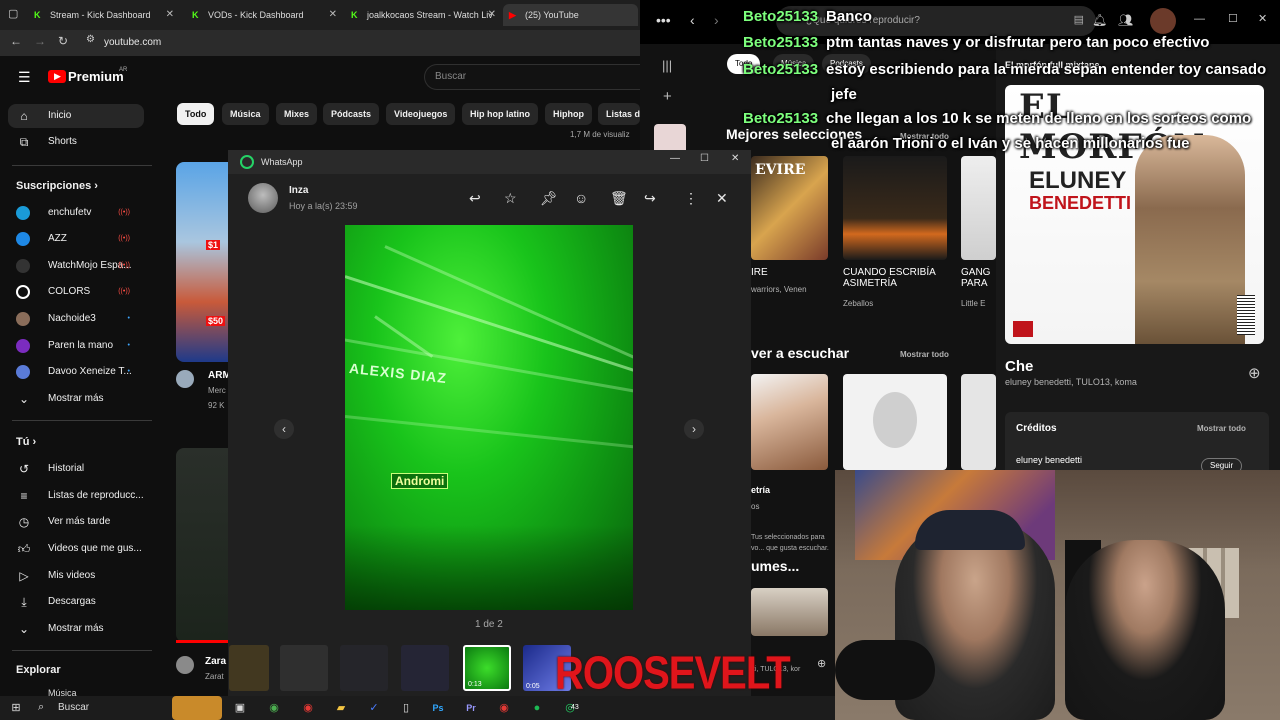 This screenshot has width=1280, height=720. What do you see at coordinates (202, 545) in the screenshot?
I see `video-thumbnail` at bounding box center [202, 545].